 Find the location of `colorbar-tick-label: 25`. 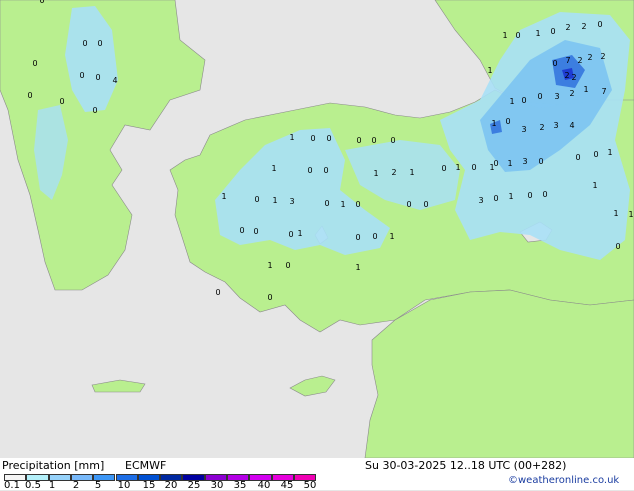

colorbar-tick-label: 25 is located at coordinates (194, 485).